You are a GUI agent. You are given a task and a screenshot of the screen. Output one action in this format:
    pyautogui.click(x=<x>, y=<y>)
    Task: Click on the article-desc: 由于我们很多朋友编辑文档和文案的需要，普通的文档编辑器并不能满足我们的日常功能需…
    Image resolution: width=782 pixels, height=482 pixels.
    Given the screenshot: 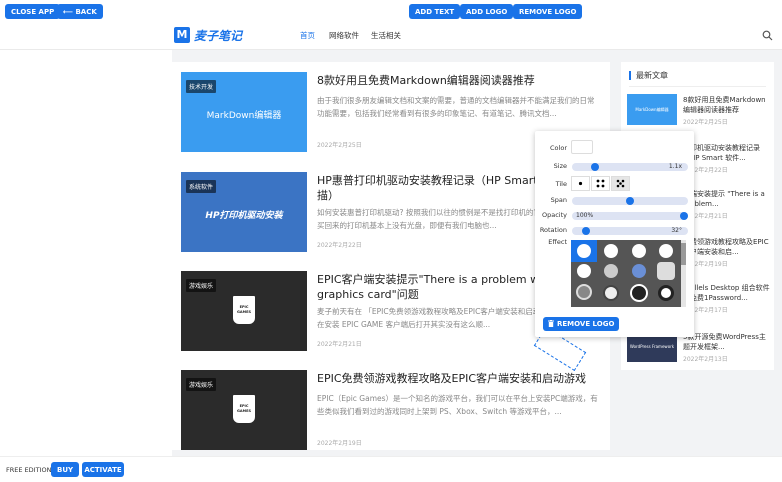 What is the action you would take?
    pyautogui.click(x=456, y=107)
    